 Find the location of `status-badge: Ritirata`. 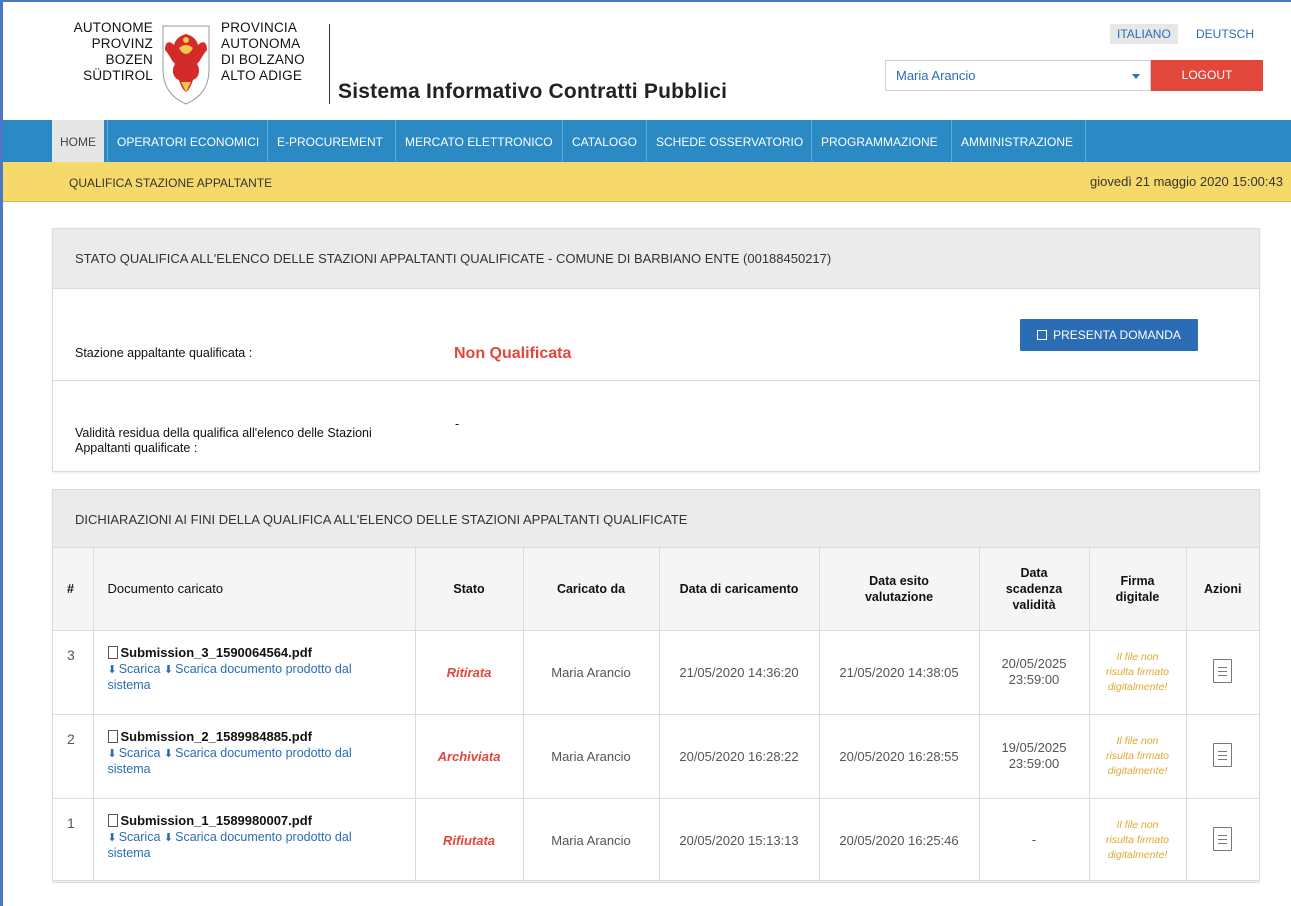

status-badge: Ritirata is located at coordinates (469, 672).